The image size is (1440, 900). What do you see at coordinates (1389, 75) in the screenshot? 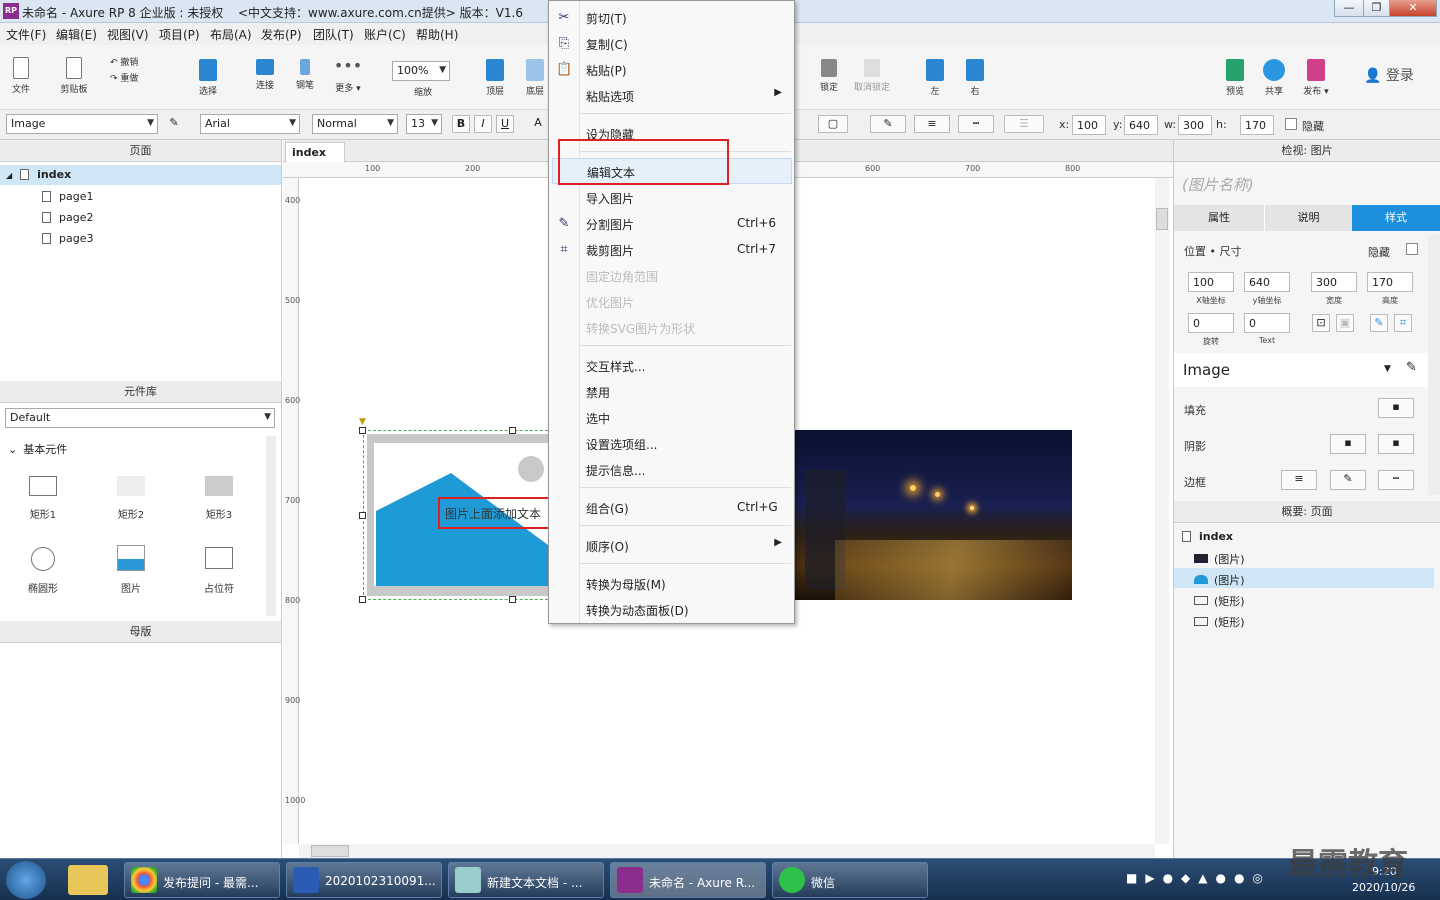
I see `login-button: 👤 登录` at bounding box center [1389, 75].